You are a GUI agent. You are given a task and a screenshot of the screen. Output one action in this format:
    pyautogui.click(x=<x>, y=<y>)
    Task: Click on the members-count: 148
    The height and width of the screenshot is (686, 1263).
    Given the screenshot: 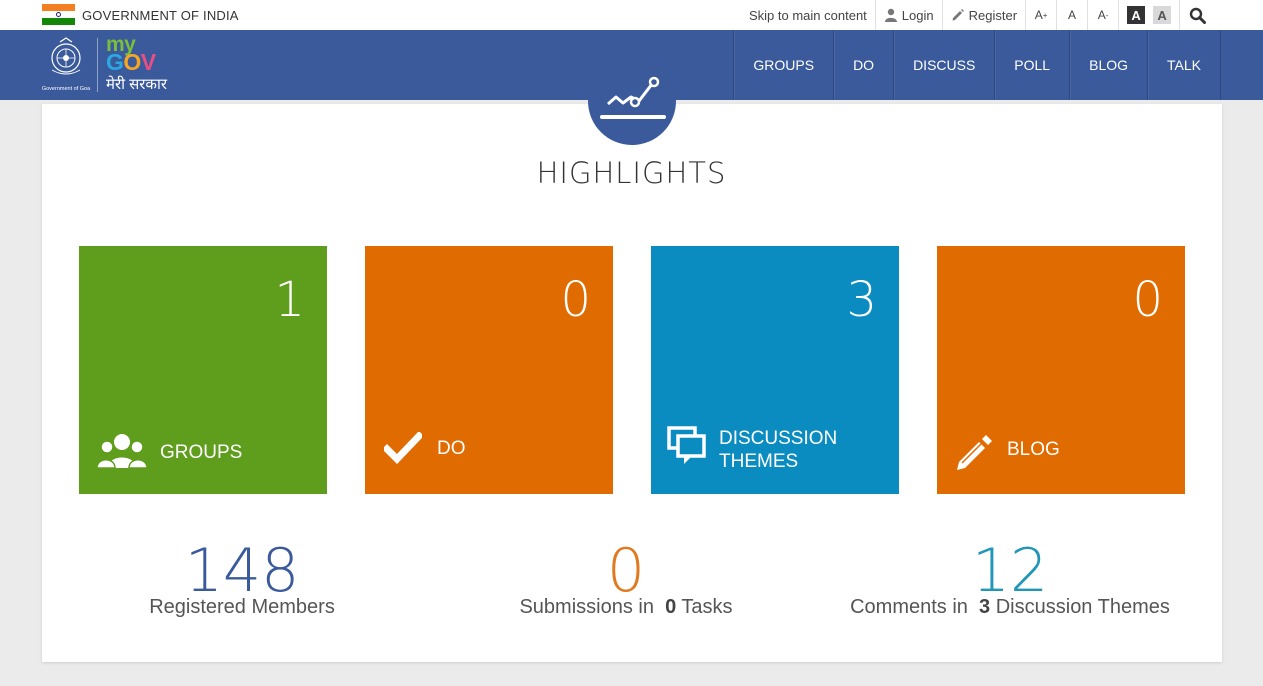 What is the action you would take?
    pyautogui.click(x=242, y=571)
    